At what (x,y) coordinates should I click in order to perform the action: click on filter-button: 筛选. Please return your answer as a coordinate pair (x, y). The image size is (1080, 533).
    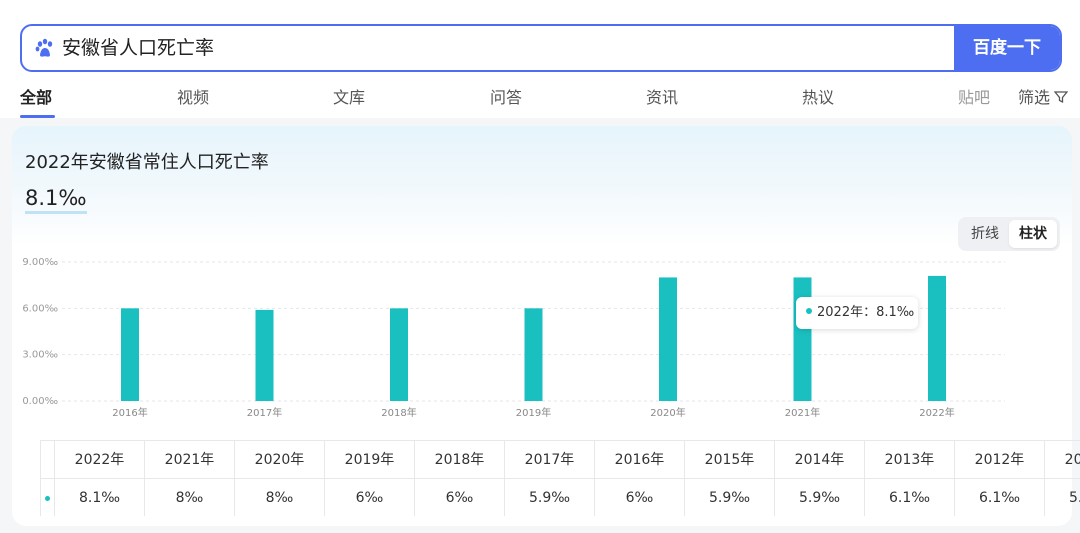
    Looking at the image, I should click on (1043, 96).